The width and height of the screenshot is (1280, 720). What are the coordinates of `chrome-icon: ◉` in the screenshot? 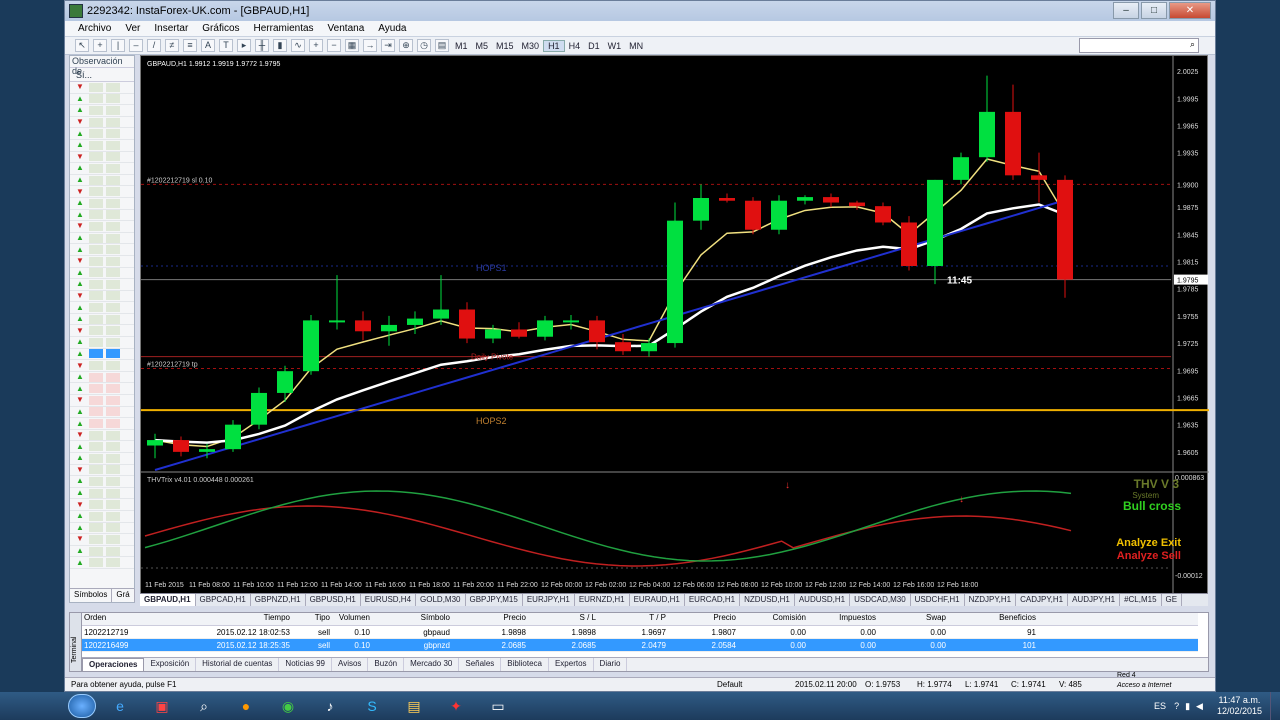 It's located at (288, 706).